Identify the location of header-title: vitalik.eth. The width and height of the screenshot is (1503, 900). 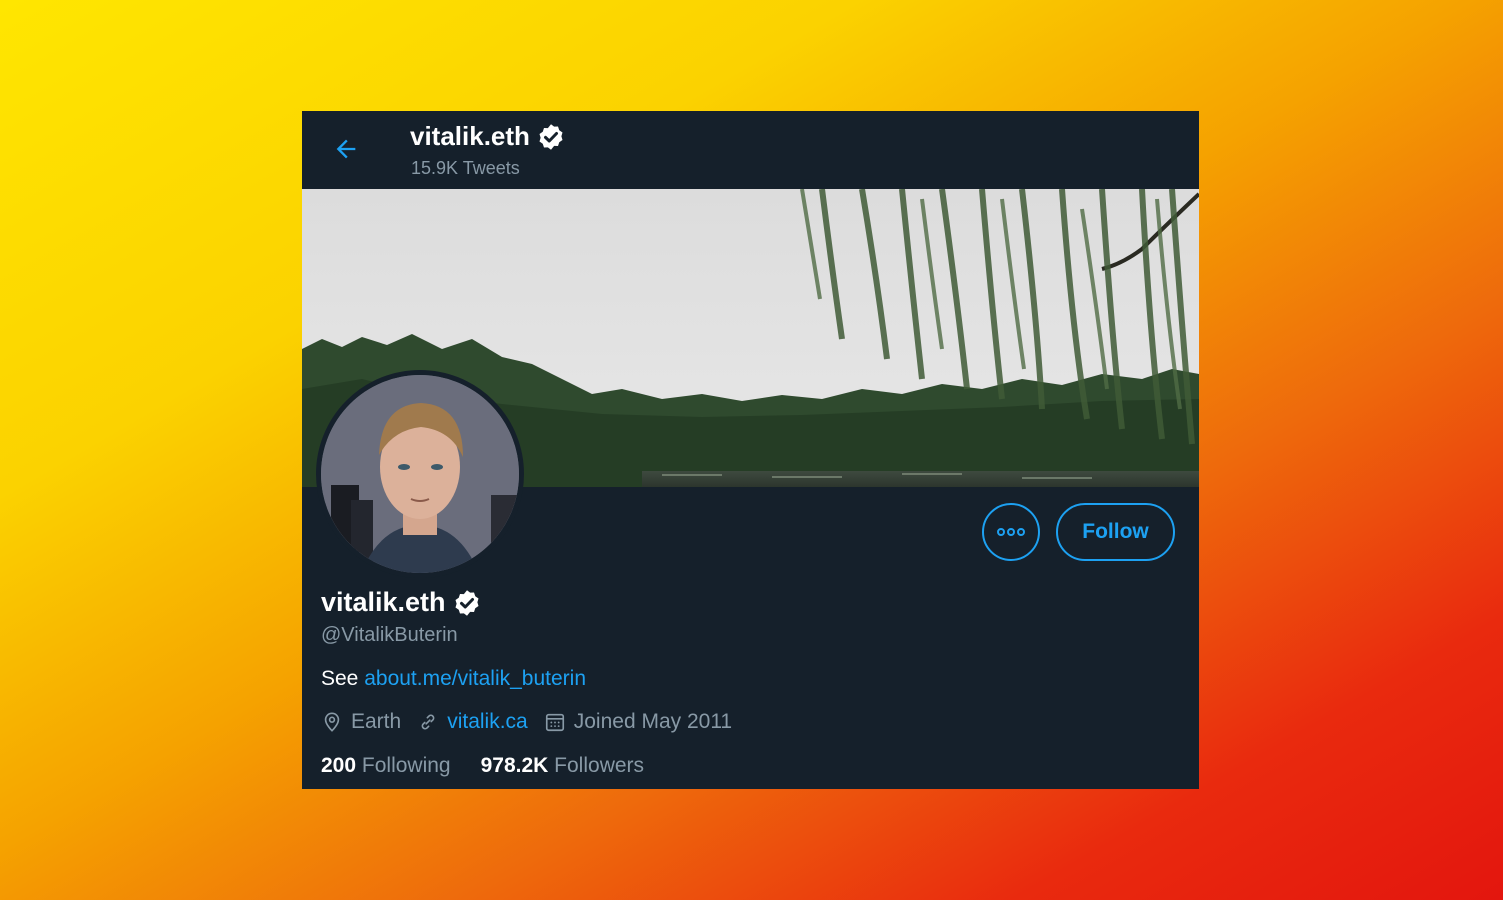
(470, 136).